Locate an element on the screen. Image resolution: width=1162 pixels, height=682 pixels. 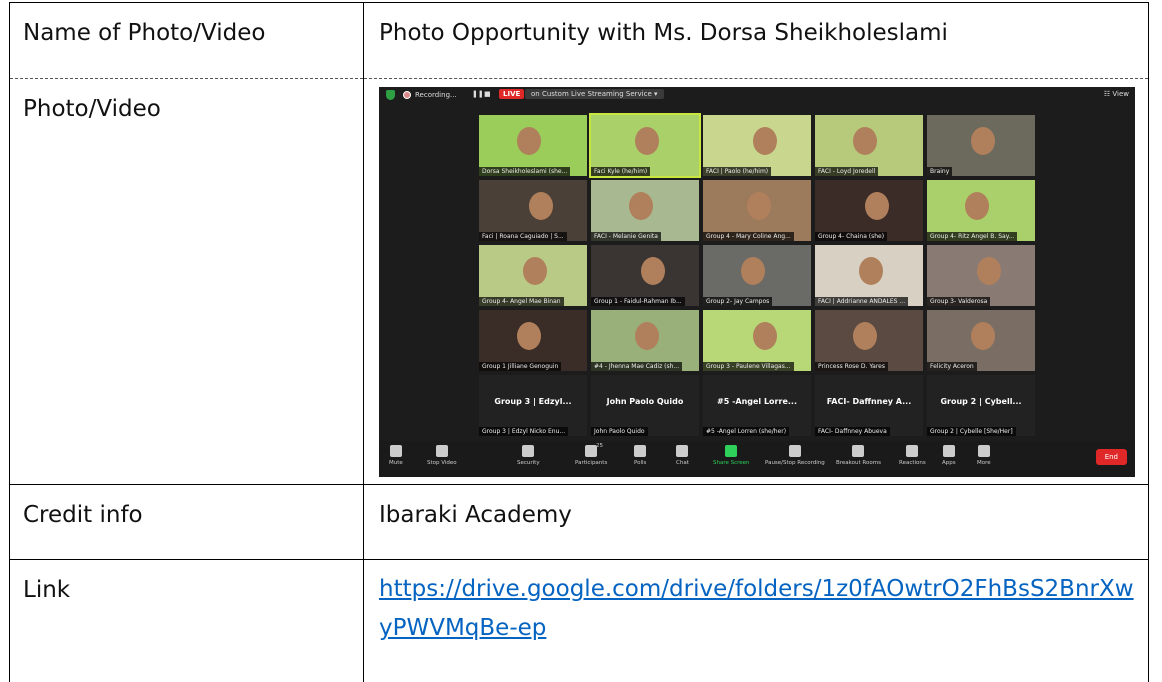
video-tile: FACI | Paolo (he/him) is located at coordinates (757, 145).